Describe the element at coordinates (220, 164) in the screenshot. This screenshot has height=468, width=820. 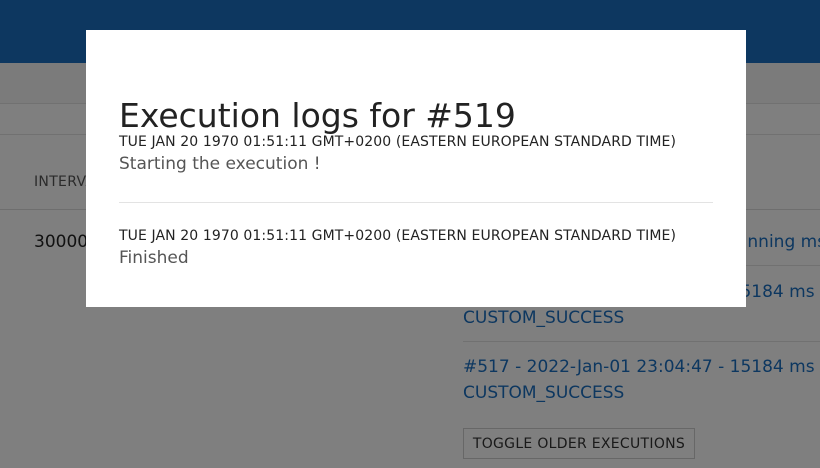
I see `log-message: Starting the execution !` at that location.